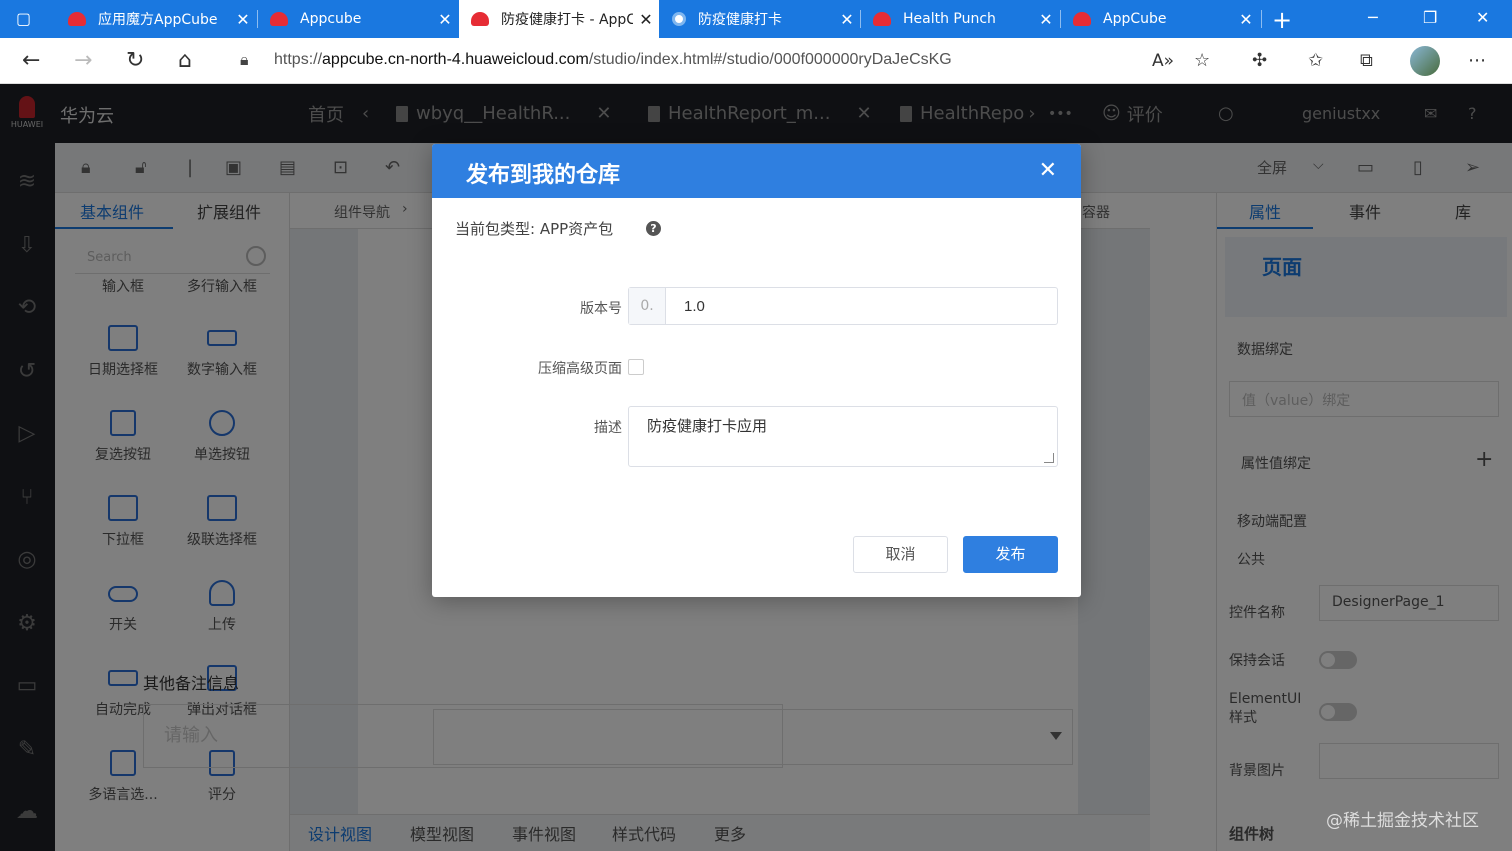 This screenshot has width=1512, height=851. Describe the element at coordinates (244, 60) in the screenshot. I see `lock-icon: 🔒︎` at that location.